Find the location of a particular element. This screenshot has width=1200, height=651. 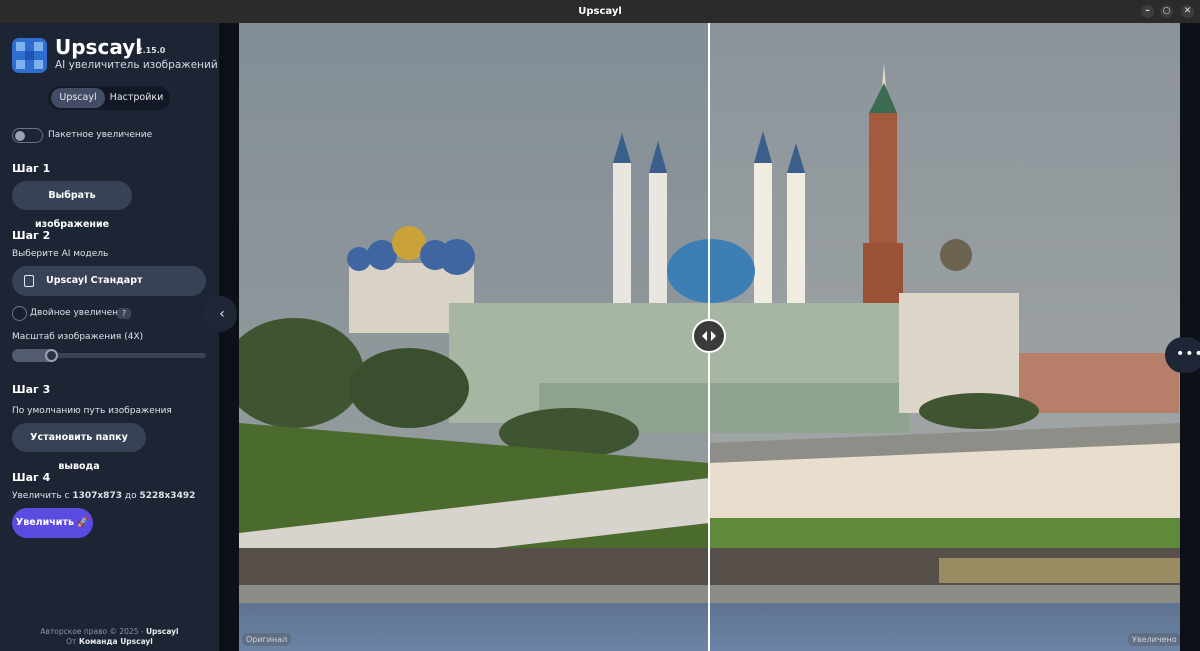

footer-byline: От Команда Upscayl is located at coordinates (109, 641).